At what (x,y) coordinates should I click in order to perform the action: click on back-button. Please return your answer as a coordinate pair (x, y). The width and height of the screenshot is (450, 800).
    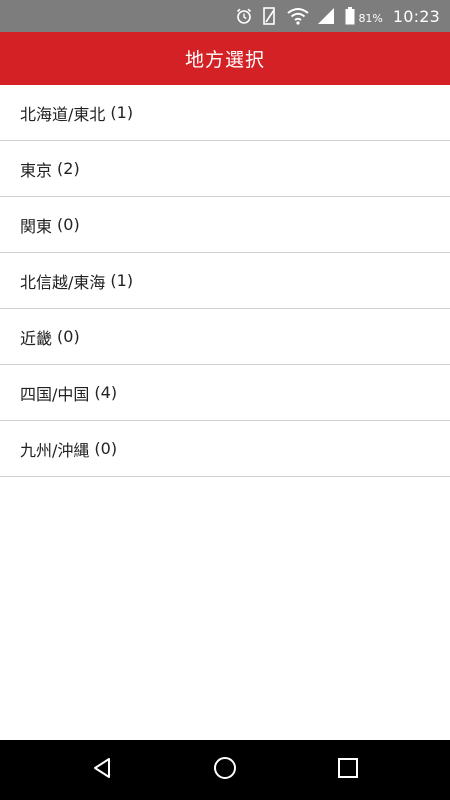
    Looking at the image, I should click on (102, 770).